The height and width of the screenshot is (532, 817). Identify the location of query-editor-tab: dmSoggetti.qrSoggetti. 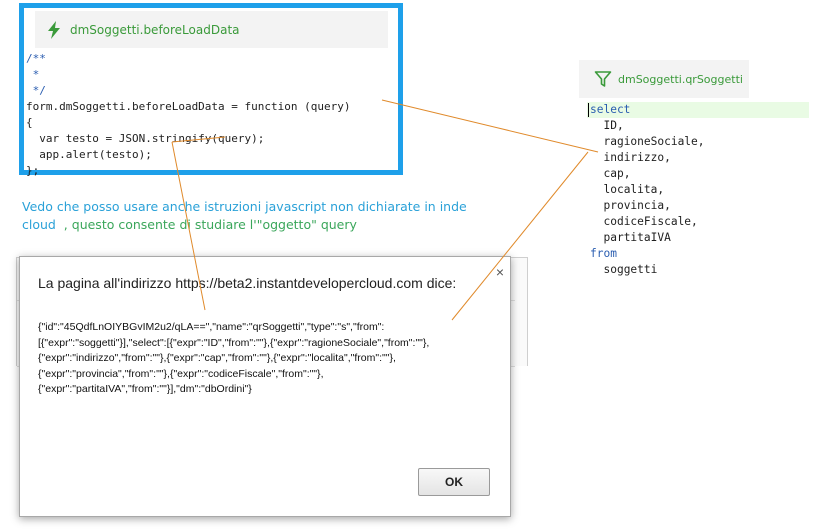
(664, 79).